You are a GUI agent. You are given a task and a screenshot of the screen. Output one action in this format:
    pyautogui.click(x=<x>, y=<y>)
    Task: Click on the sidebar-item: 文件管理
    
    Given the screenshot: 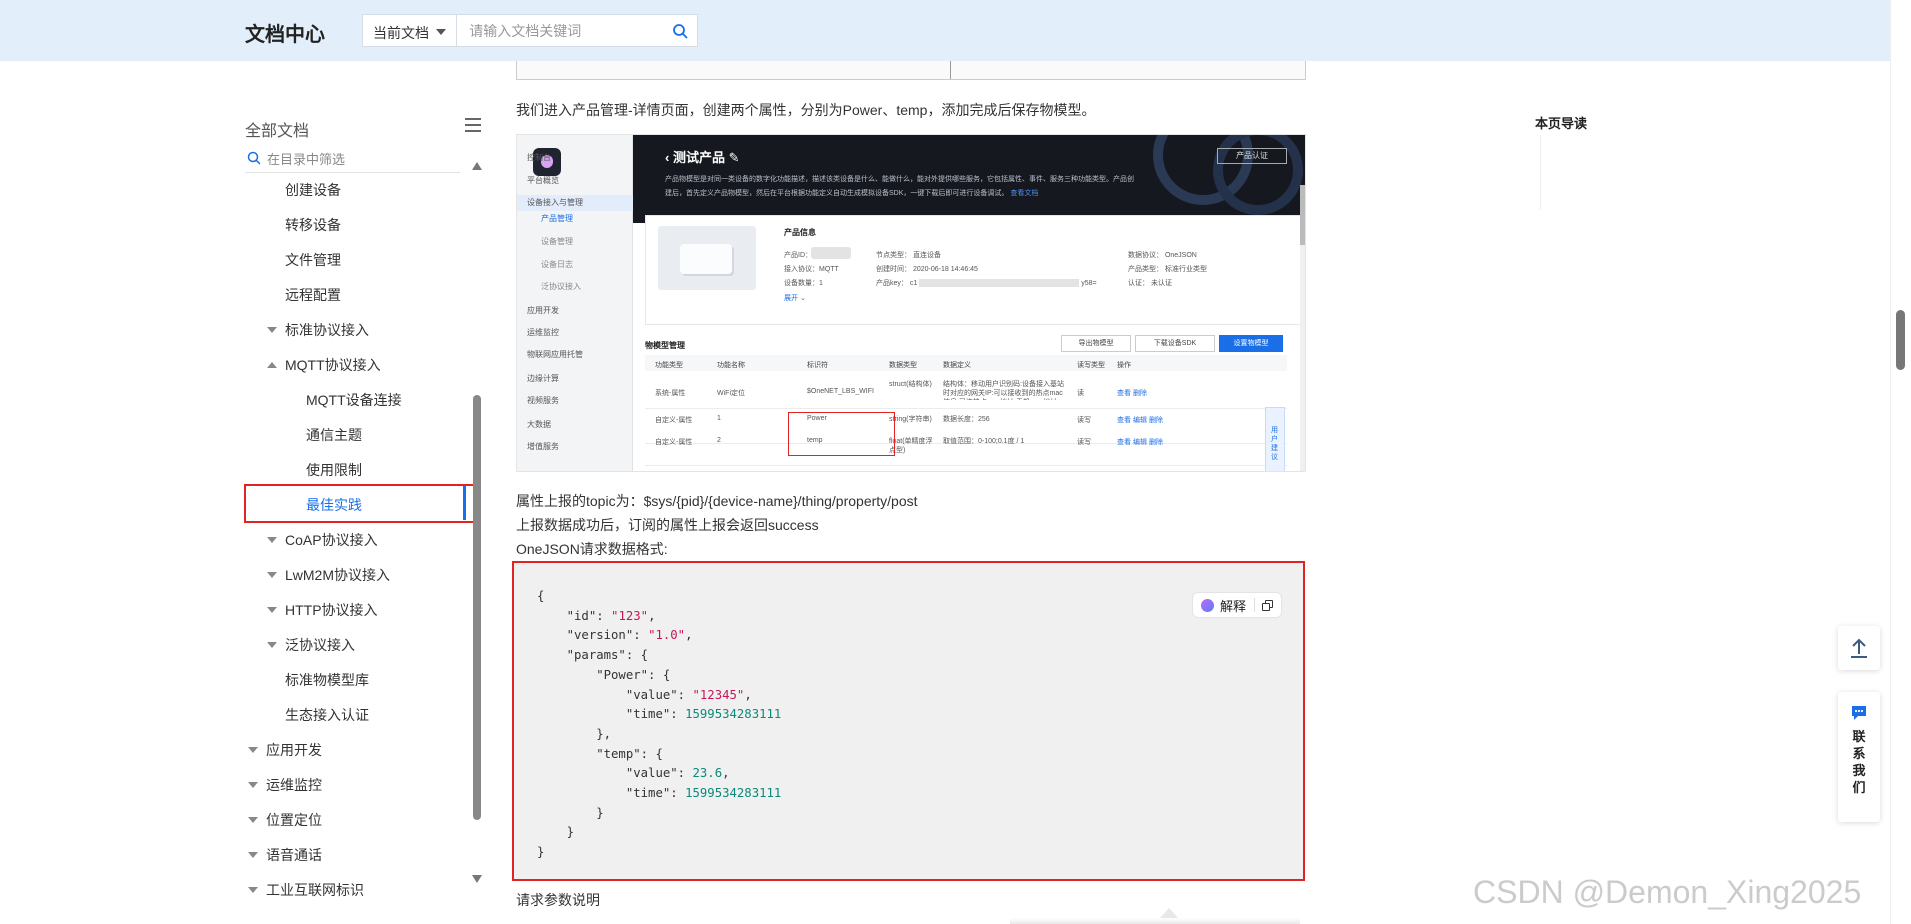 What is the action you would take?
    pyautogui.click(x=313, y=260)
    